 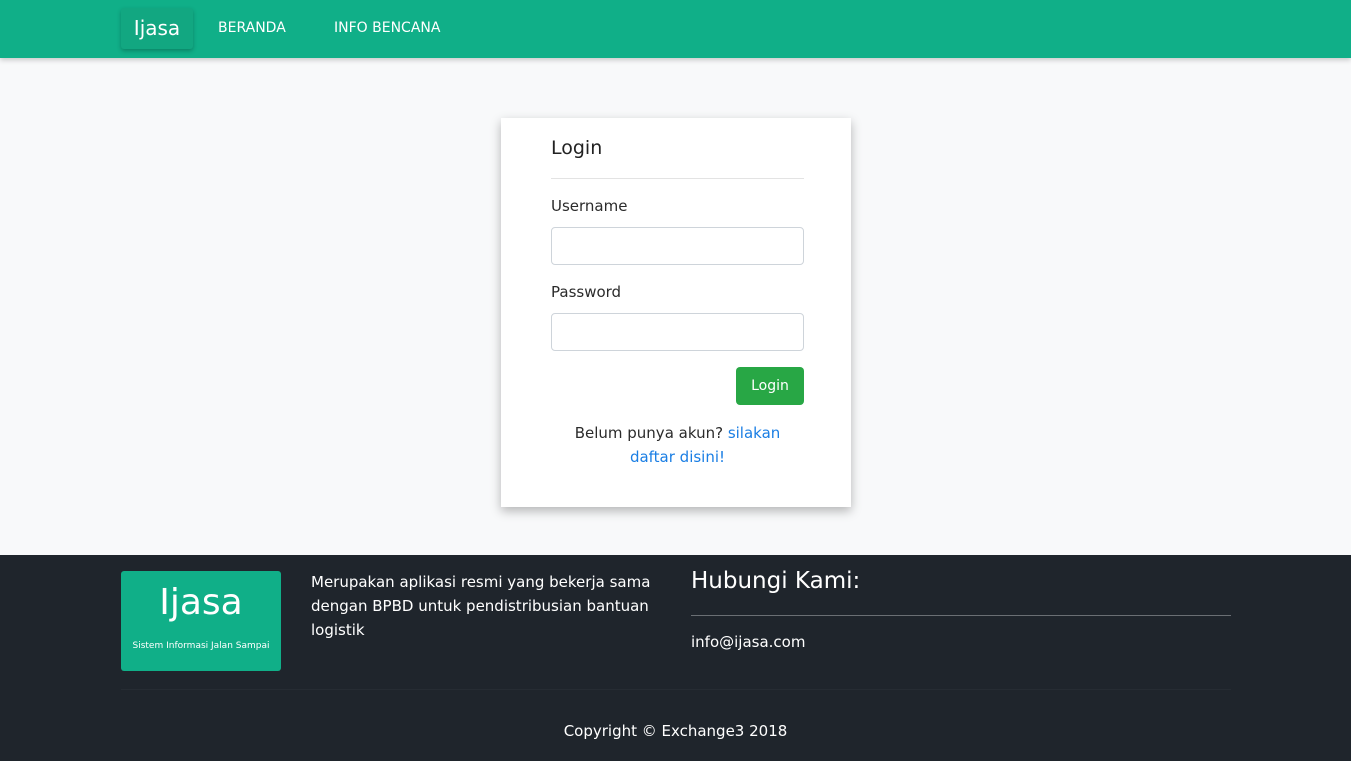 What do you see at coordinates (677, 246) in the screenshot?
I see `username-input` at bounding box center [677, 246].